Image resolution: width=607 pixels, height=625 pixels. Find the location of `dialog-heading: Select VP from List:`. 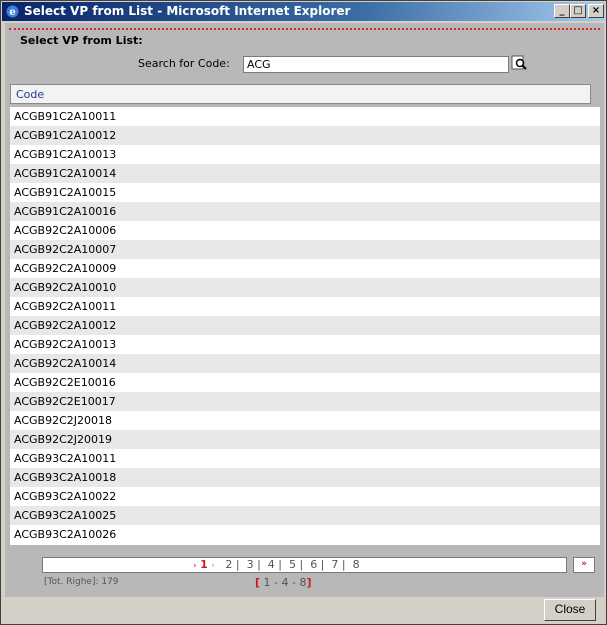

dialog-heading: Select VP from List: is located at coordinates (81, 40).